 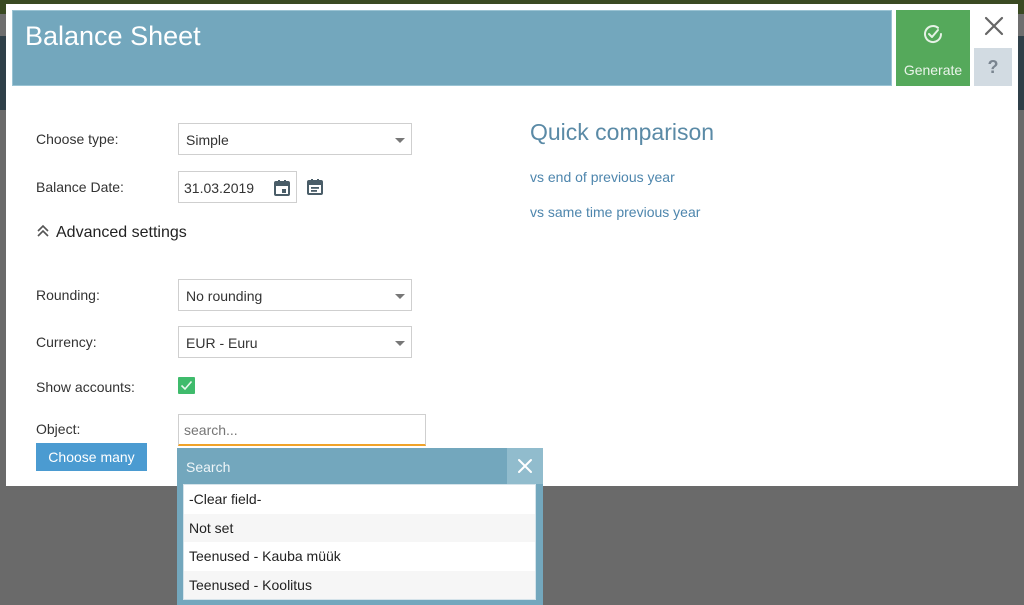 What do you see at coordinates (113, 36) in the screenshot?
I see `dialog-title: Balance Sheet` at bounding box center [113, 36].